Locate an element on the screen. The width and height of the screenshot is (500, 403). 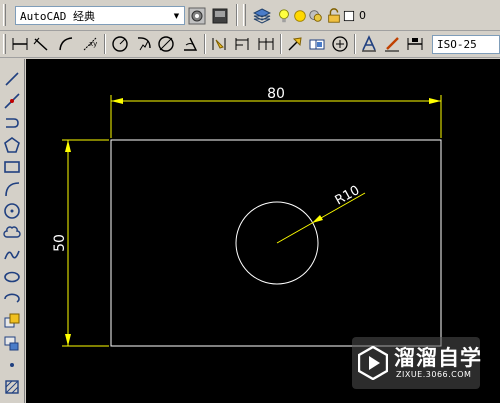
horizontal-dimension: 80 is located at coordinates (276, 112).